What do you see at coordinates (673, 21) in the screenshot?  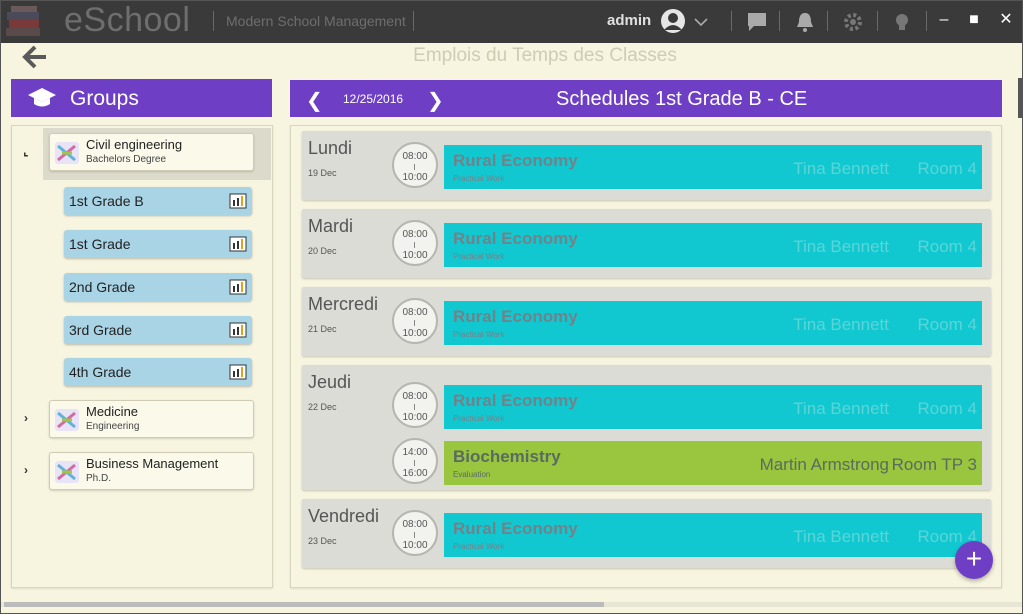 I see `user-avatar-icon` at bounding box center [673, 21].